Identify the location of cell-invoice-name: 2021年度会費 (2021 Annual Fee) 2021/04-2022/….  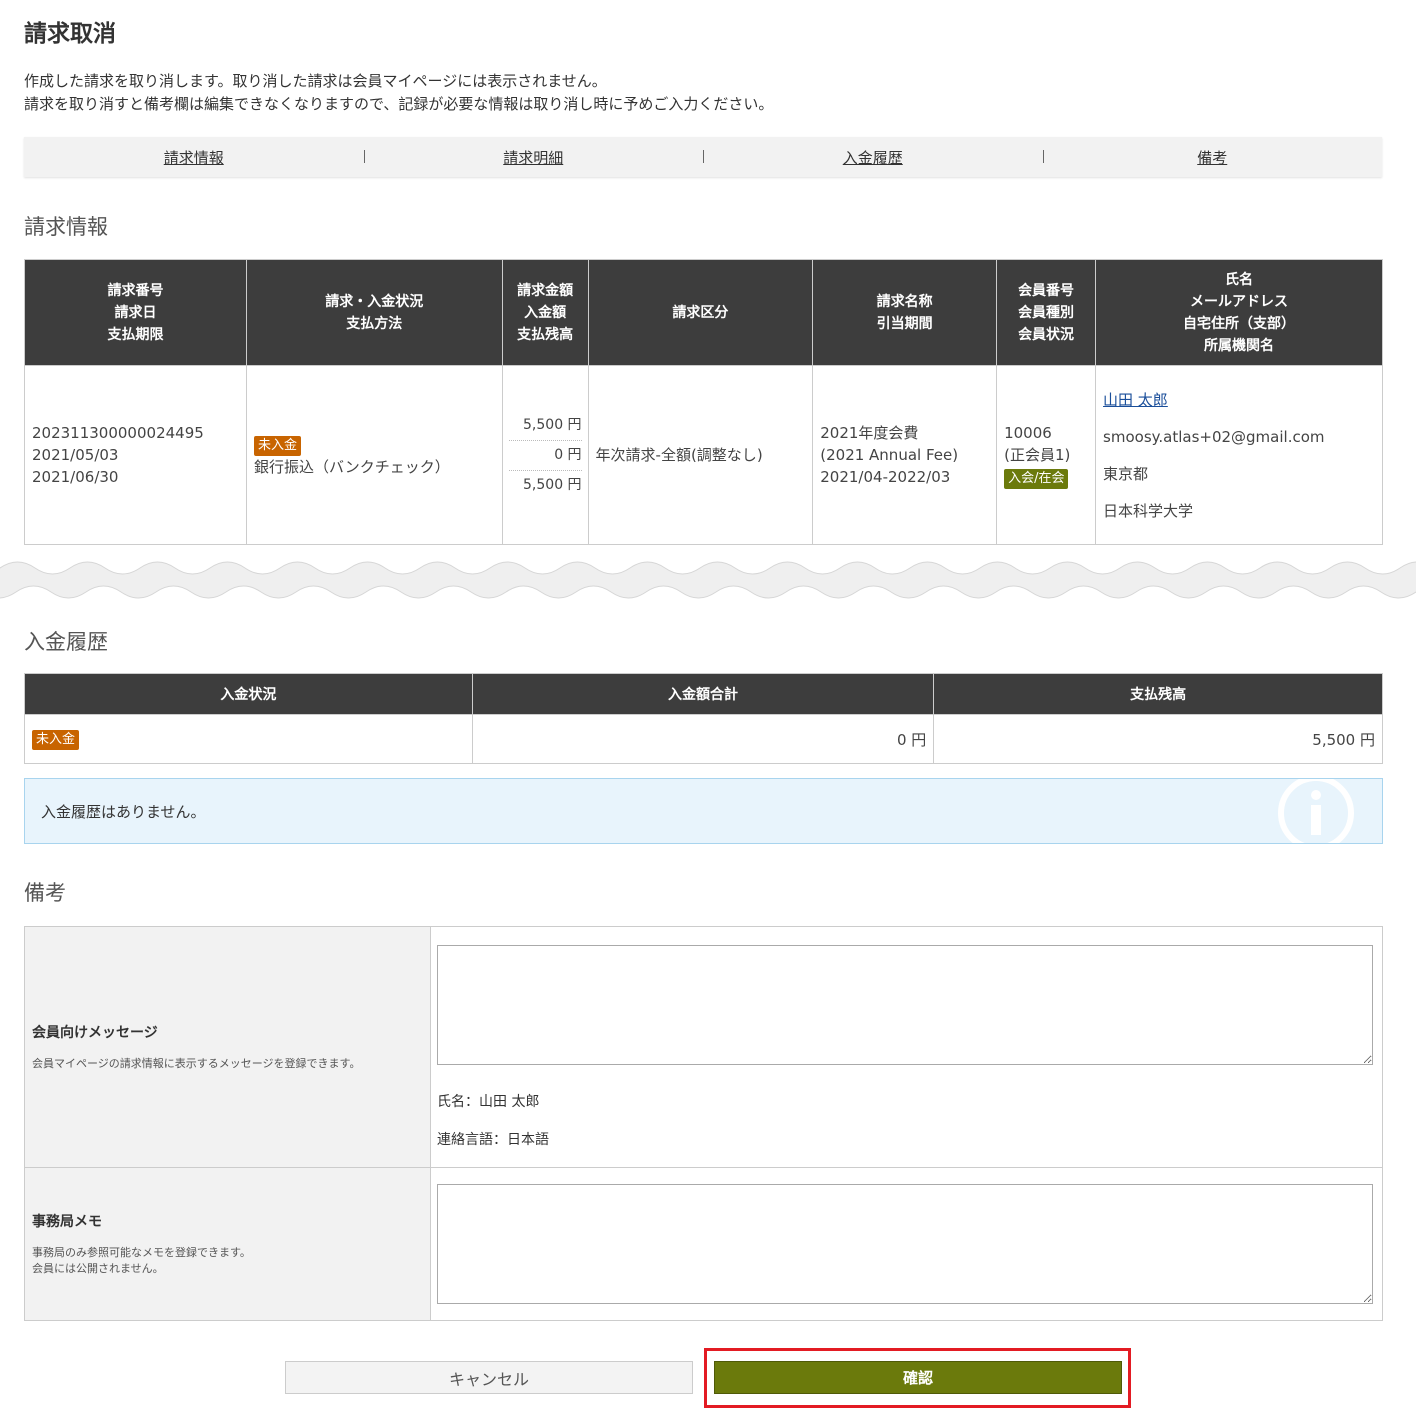
(905, 455).